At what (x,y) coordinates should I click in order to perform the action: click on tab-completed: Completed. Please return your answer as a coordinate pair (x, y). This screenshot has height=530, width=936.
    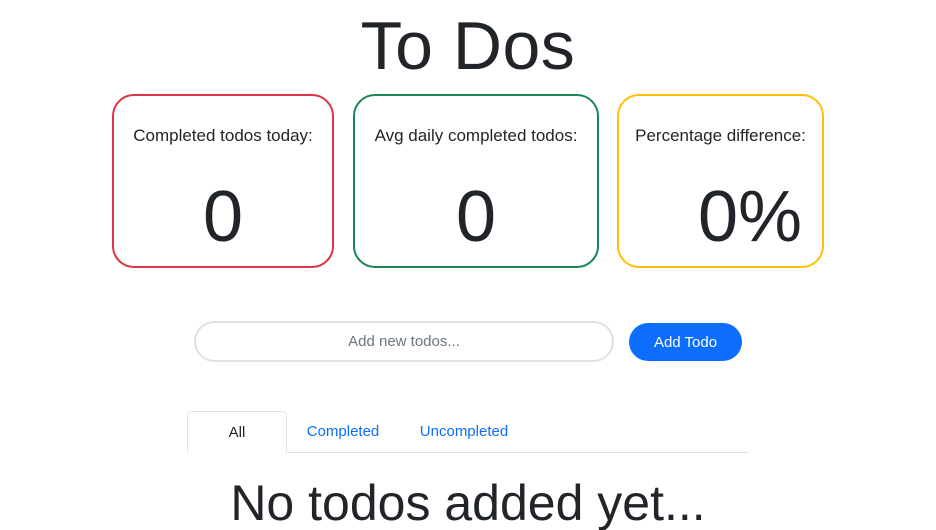
    Looking at the image, I should click on (343, 431).